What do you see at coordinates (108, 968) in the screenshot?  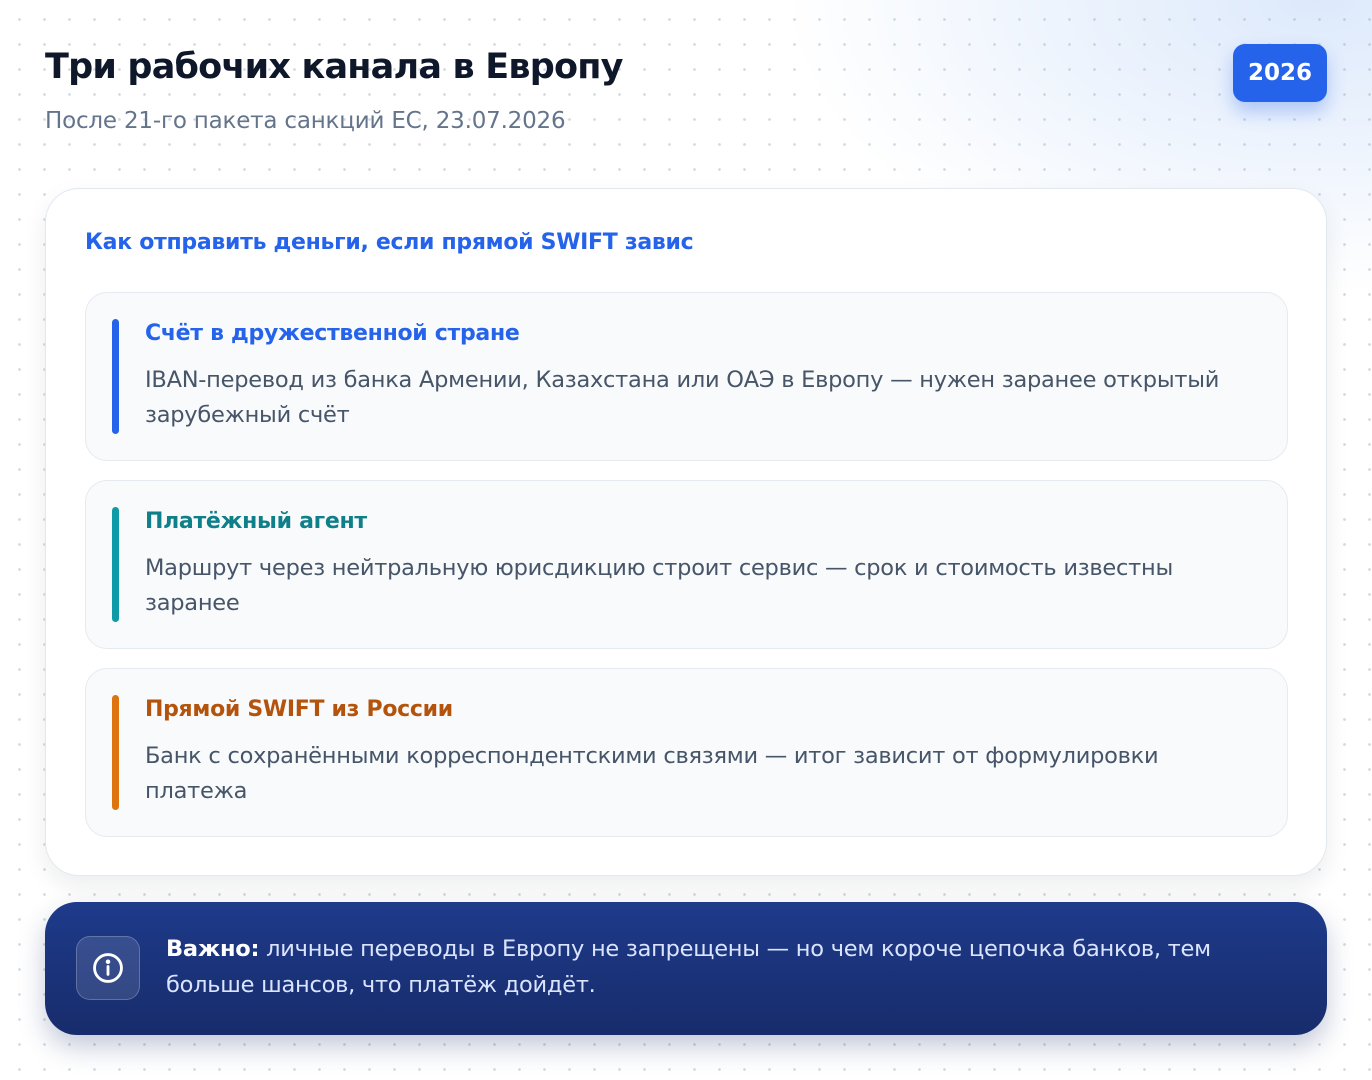 I see `info-icon` at bounding box center [108, 968].